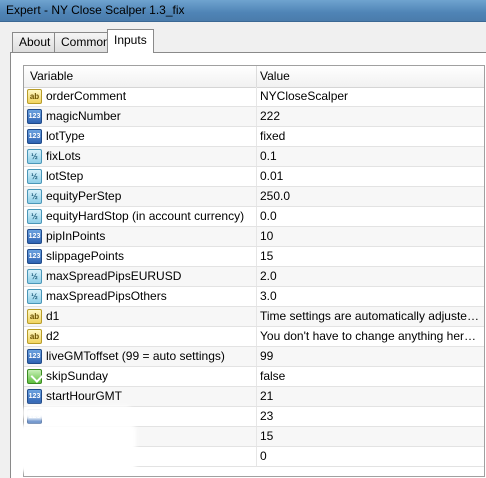 The width and height of the screenshot is (486, 478). Describe the element at coordinates (371, 376) in the screenshot. I see `variable-value: false` at that location.